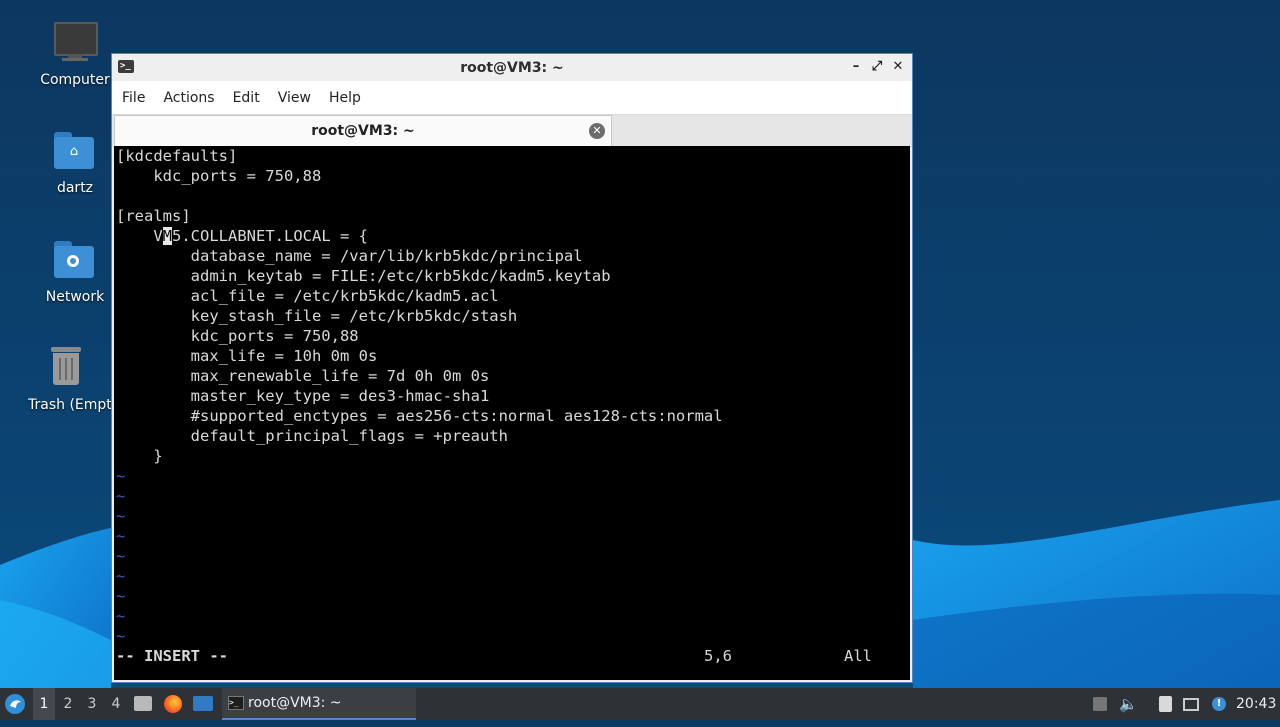  Describe the element at coordinates (718, 656) in the screenshot. I see `vim-cursor-position: 5,6` at that location.